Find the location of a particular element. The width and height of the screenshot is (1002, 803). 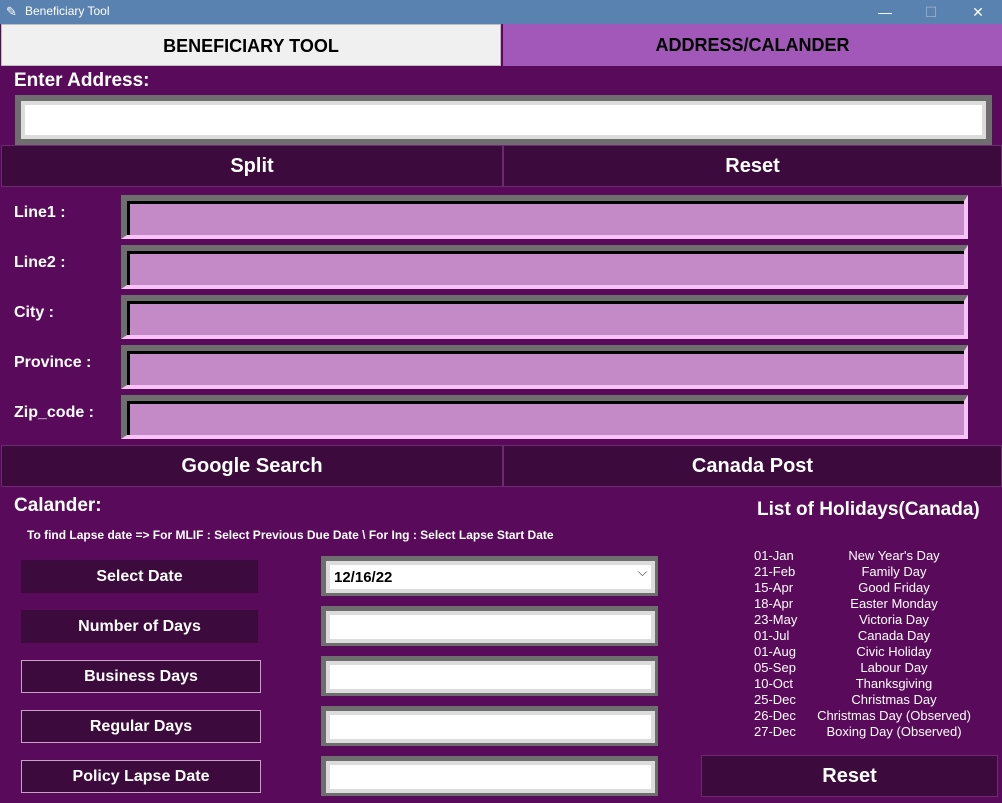

holiday-name: Christmas Day is located at coordinates (894, 699).